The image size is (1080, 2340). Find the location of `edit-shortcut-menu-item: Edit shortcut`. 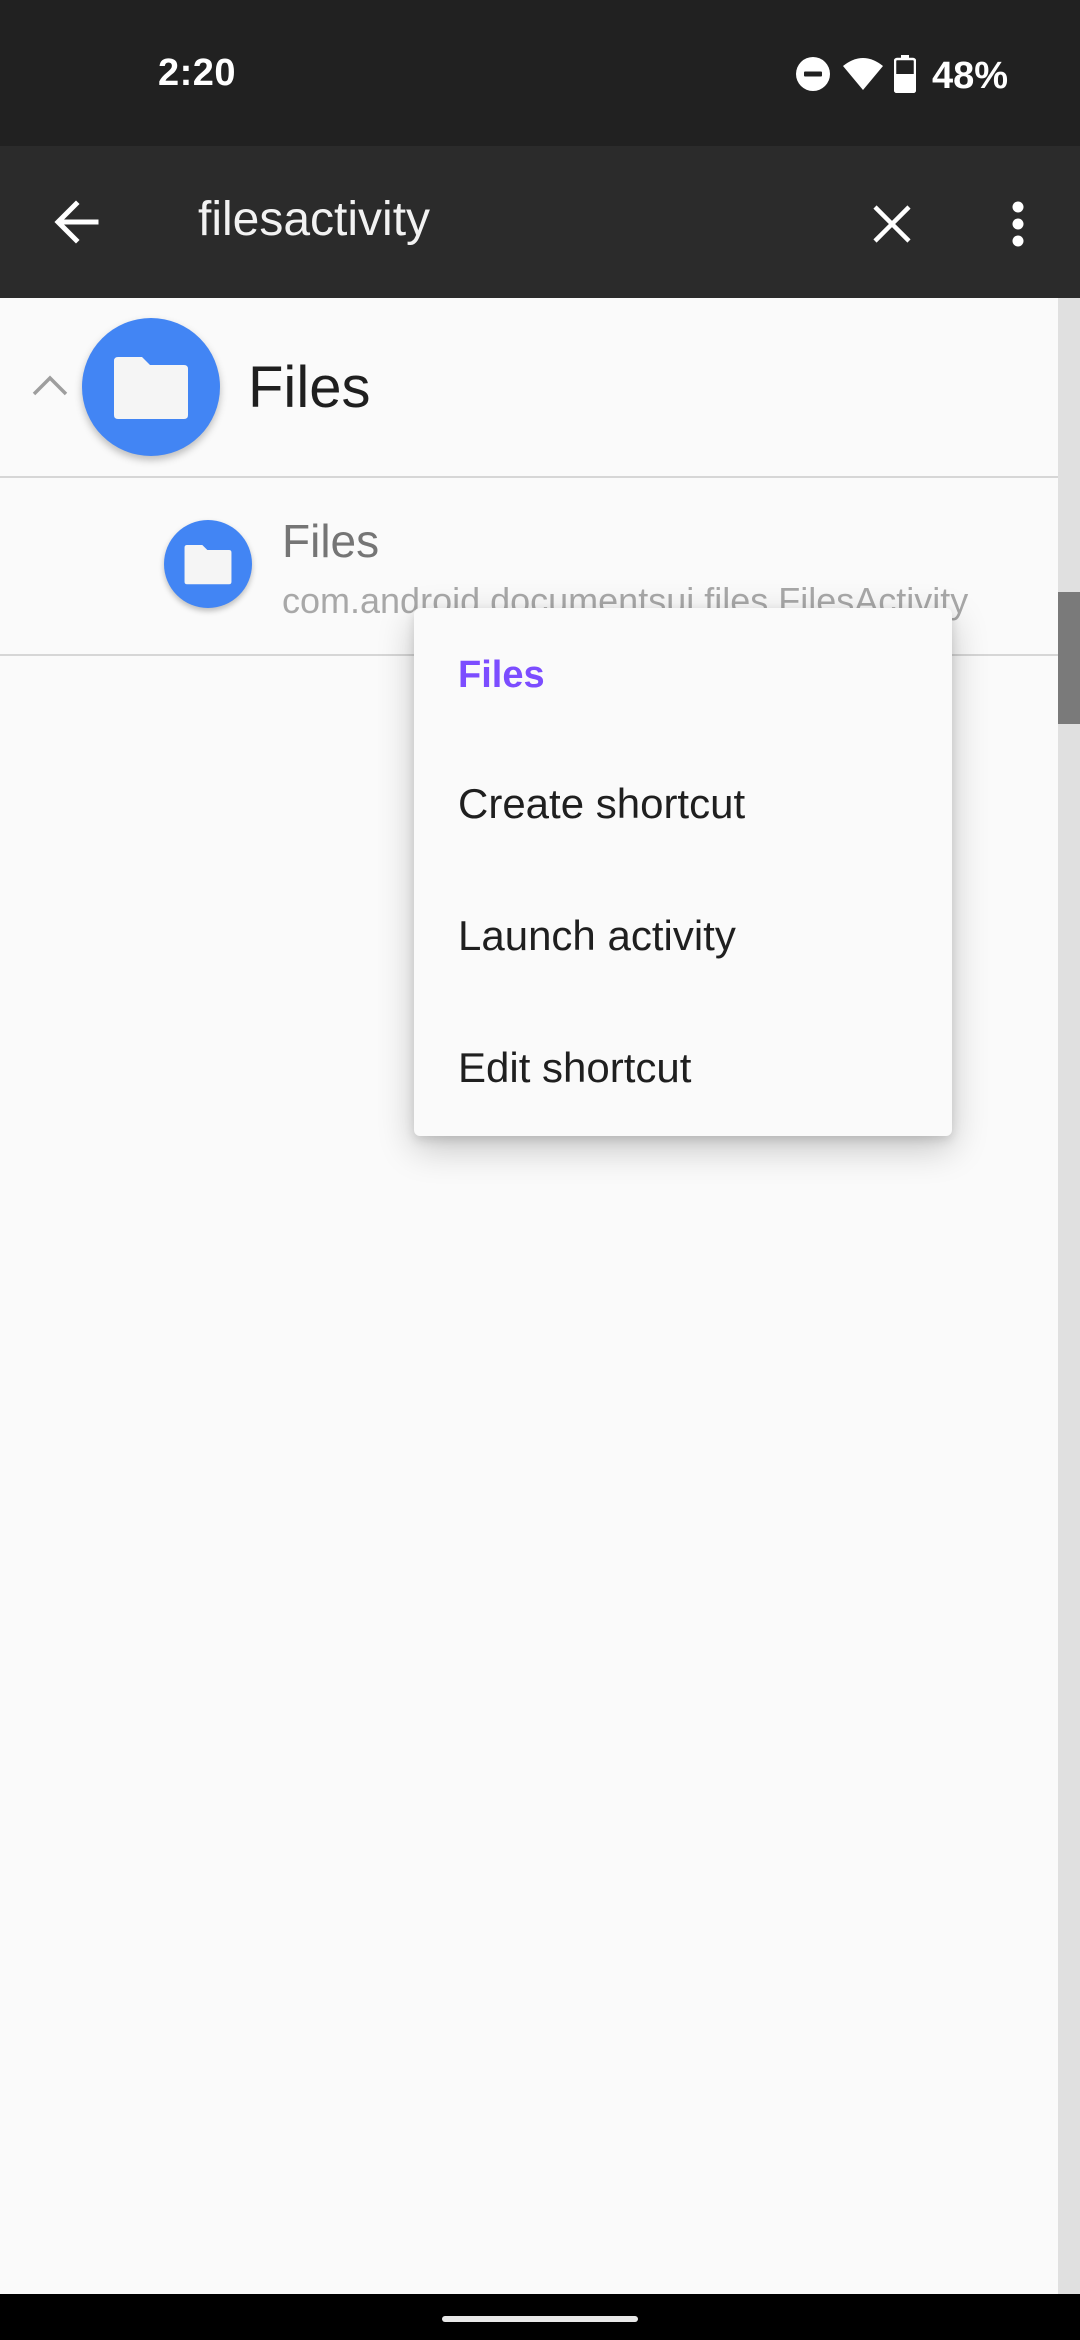

edit-shortcut-menu-item: Edit shortcut is located at coordinates (683, 1070).